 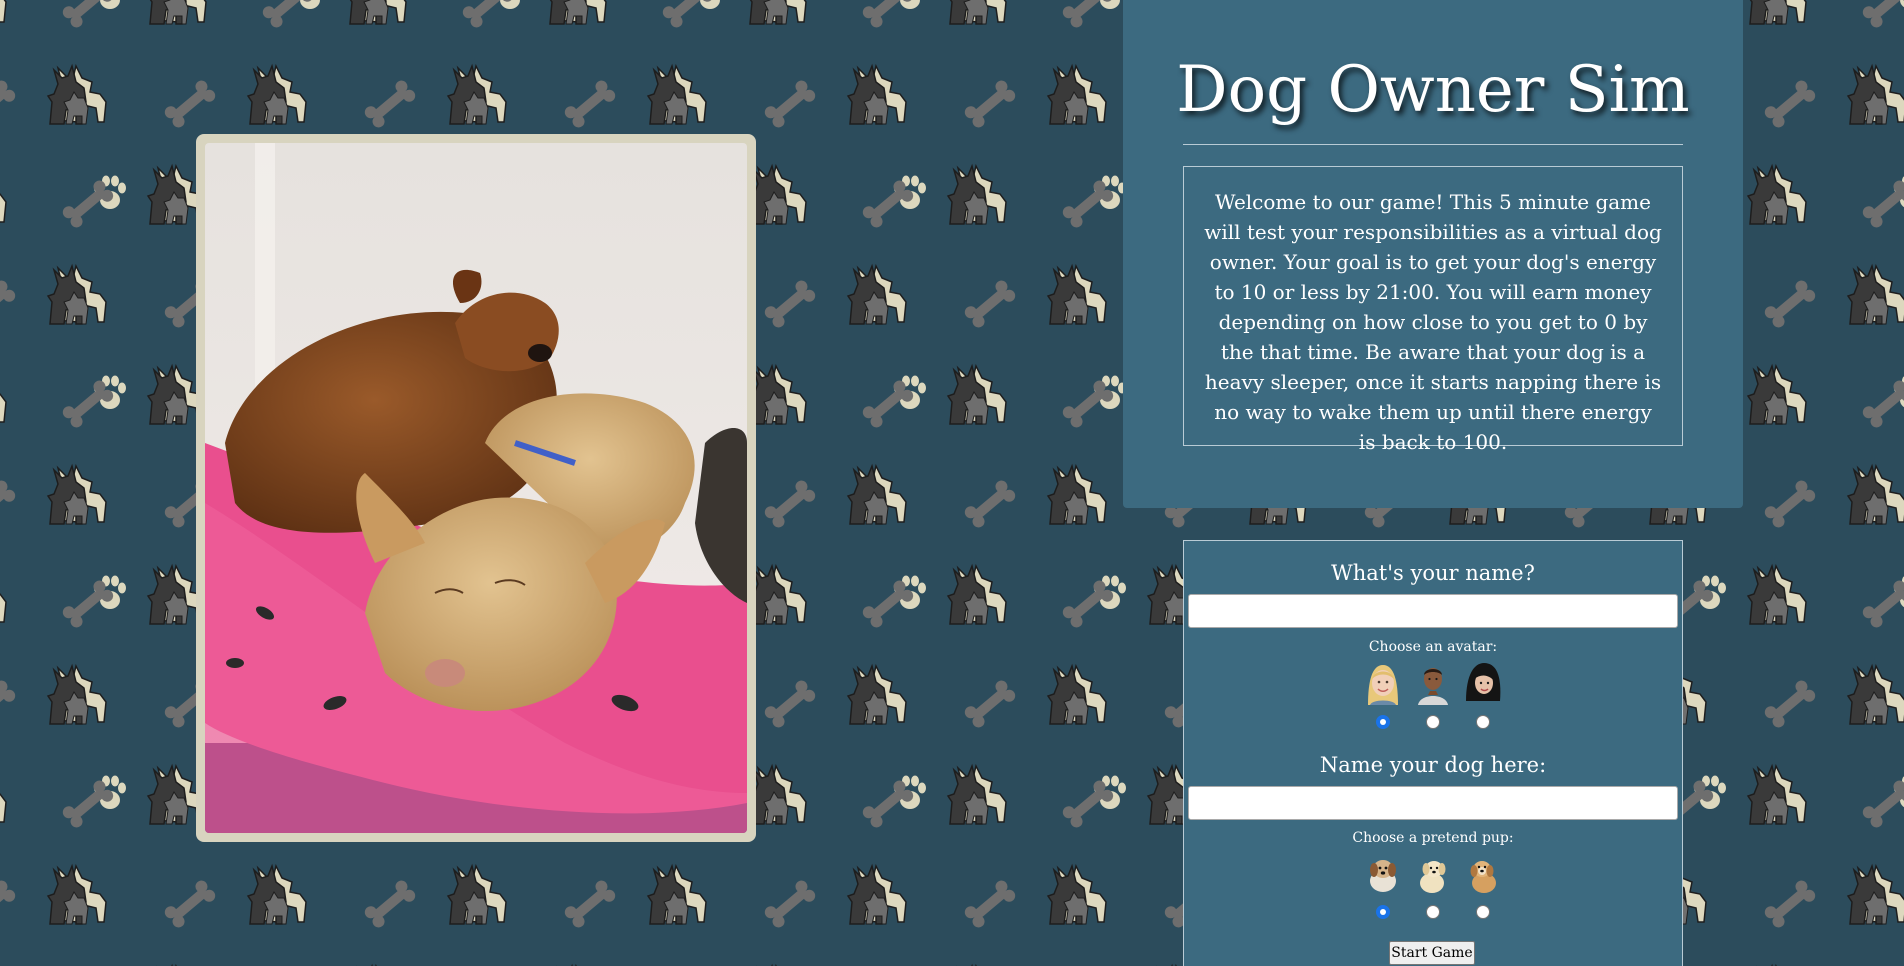 I want to click on avatar-label: Choose an avatar:, so click(x=1433, y=647).